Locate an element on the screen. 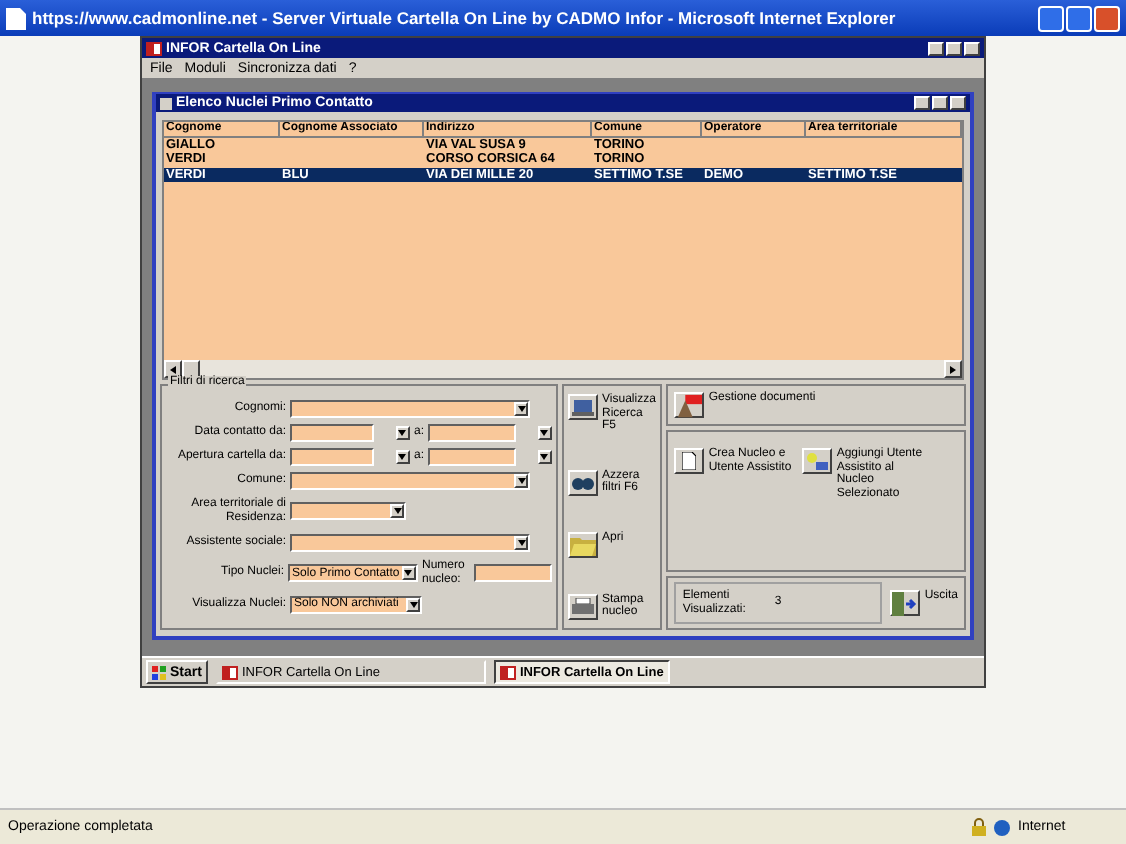 This screenshot has width=1126, height=844. left-arrow-icon is located at coordinates (173, 369).